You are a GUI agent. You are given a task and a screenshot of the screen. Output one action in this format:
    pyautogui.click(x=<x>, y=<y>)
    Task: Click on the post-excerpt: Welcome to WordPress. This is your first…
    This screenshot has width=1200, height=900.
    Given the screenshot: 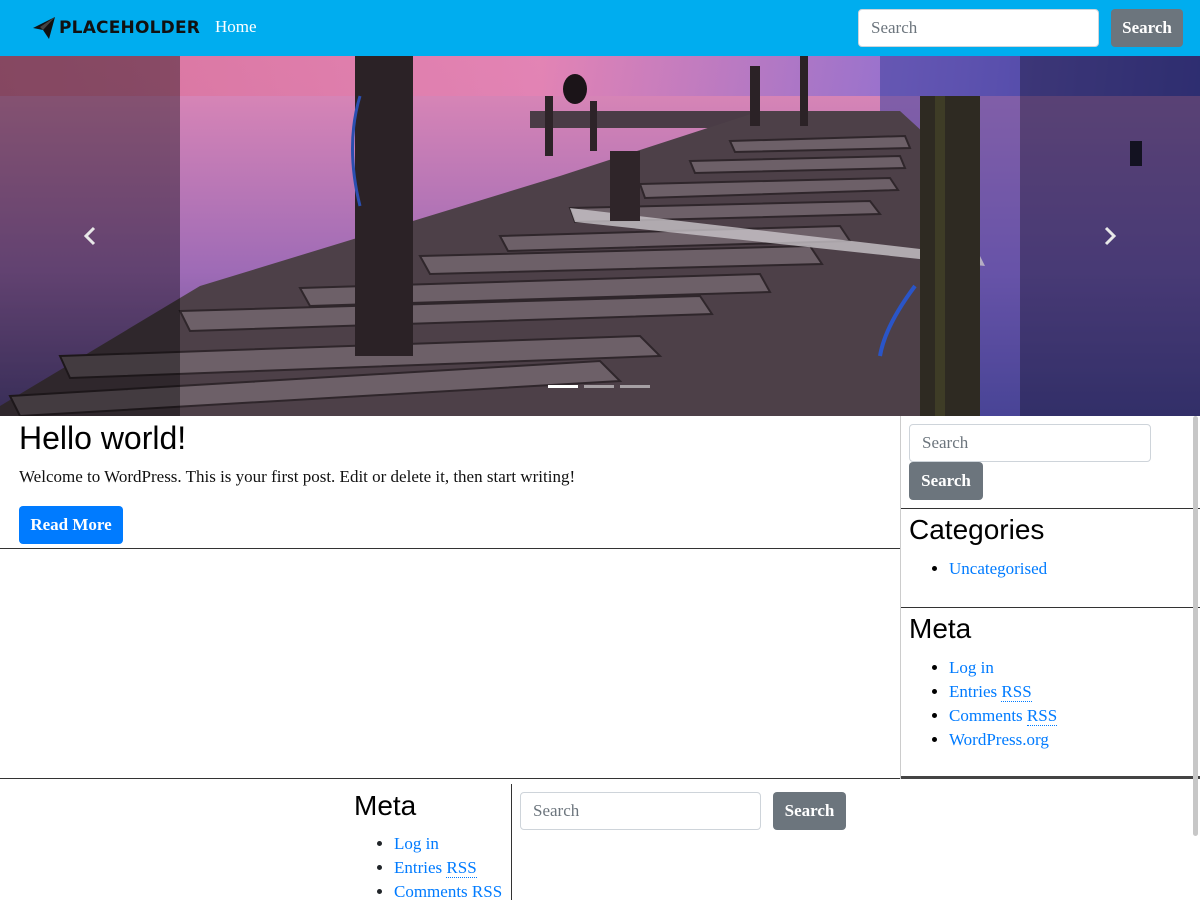 What is the action you would take?
    pyautogui.click(x=297, y=476)
    